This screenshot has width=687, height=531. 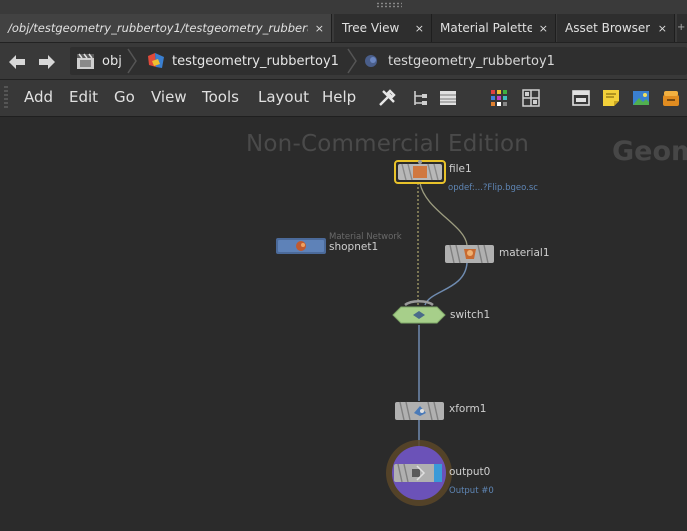 I want to click on node-output0, so click(x=419, y=473).